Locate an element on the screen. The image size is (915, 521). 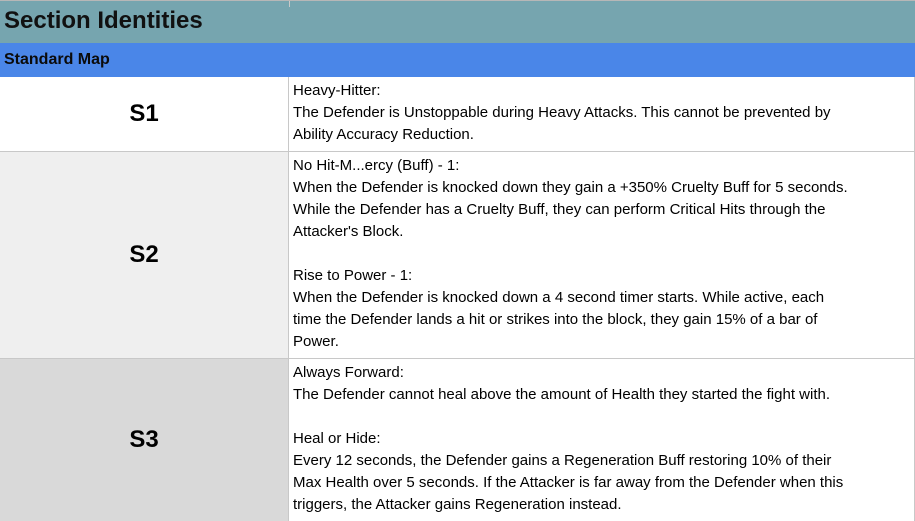
label-cell: S1 is located at coordinates (144, 114).